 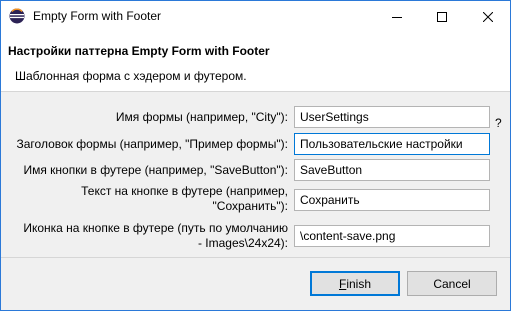 What do you see at coordinates (392, 170) in the screenshot?
I see `footer-button-name-input: SaveButton` at bounding box center [392, 170].